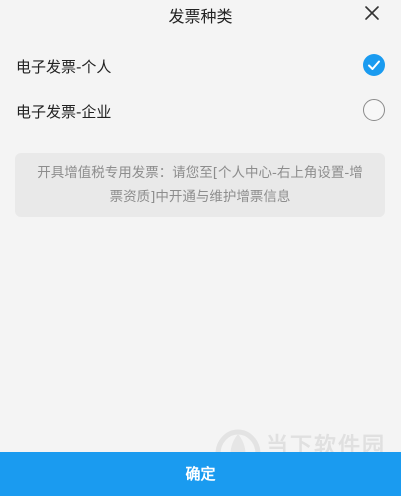 This screenshot has width=401, height=496. I want to click on checked-radio-icon, so click(374, 65).